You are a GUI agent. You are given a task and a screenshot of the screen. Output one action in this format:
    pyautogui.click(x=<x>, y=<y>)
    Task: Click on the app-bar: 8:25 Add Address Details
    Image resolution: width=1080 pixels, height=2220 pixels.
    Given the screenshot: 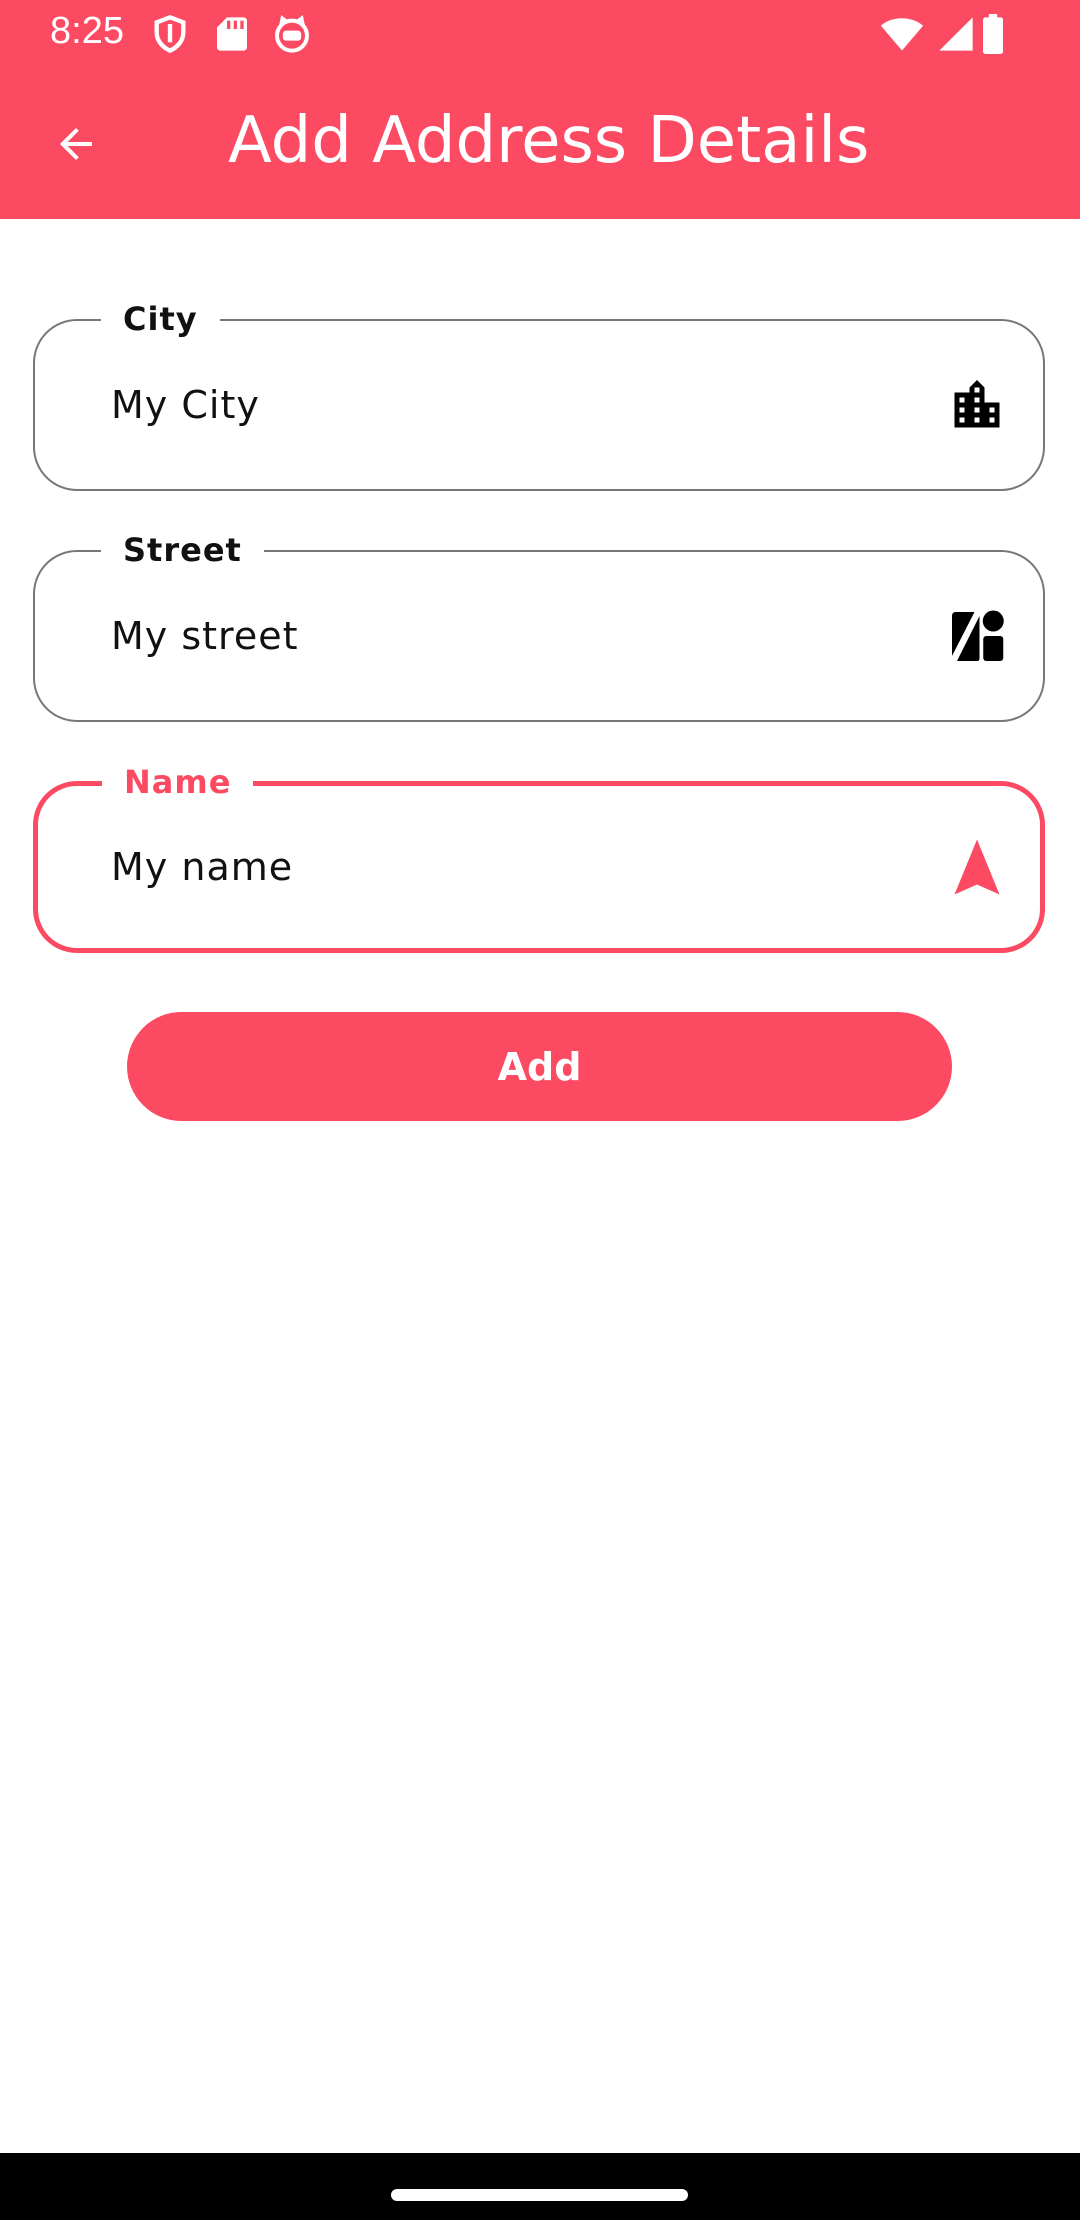 What is the action you would take?
    pyautogui.click(x=540, y=109)
    